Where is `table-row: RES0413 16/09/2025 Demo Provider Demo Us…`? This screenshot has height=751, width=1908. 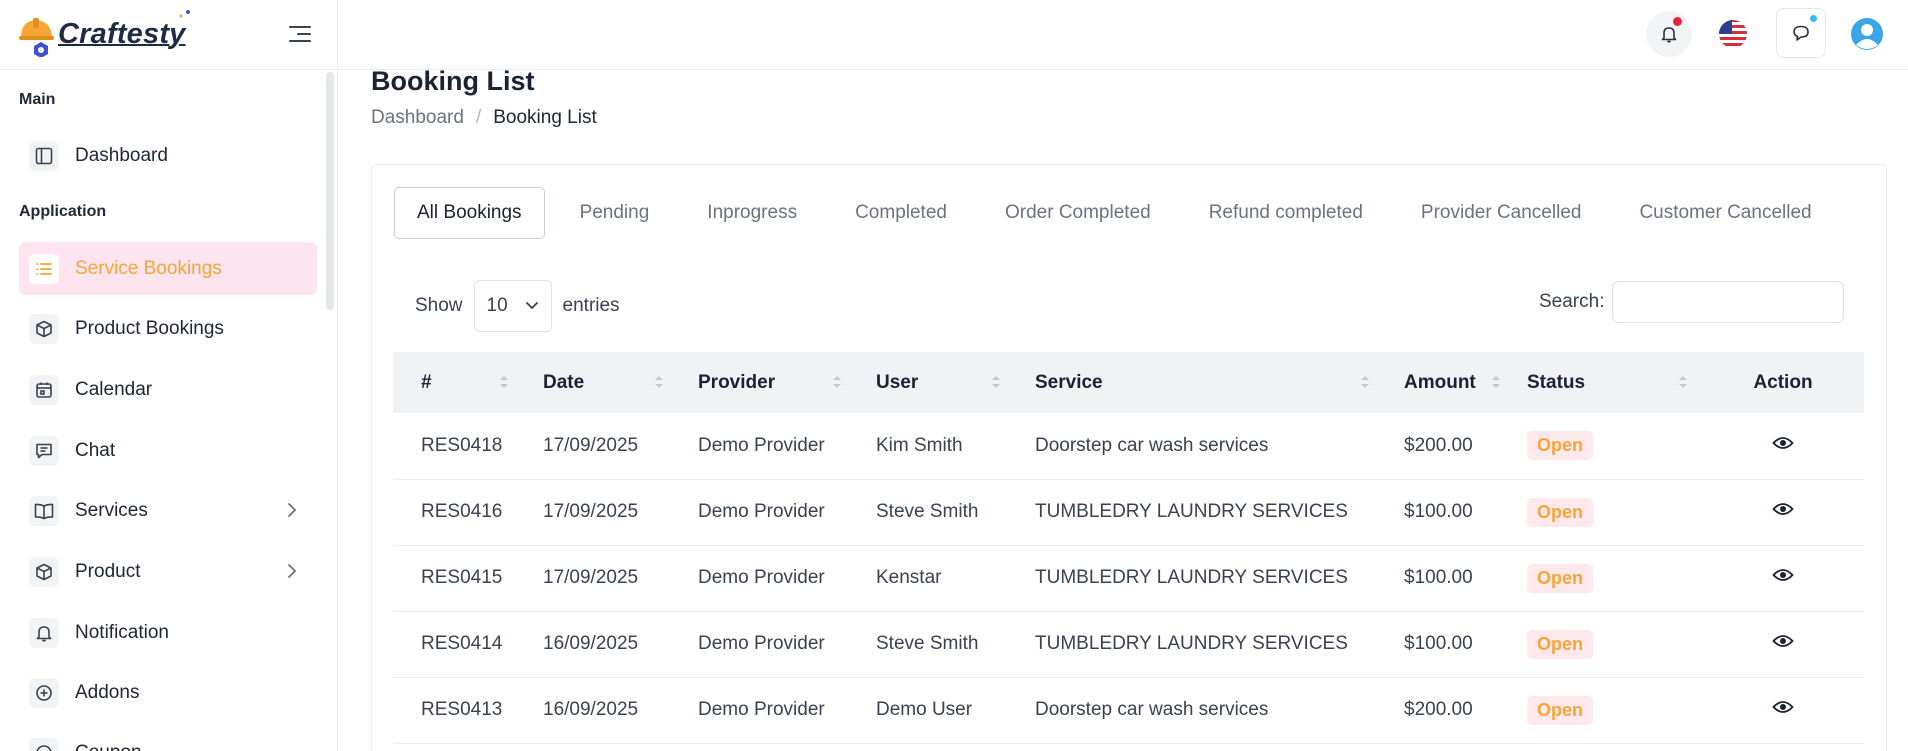 table-row: RES0413 16/09/2025 Demo Provider Demo Us… is located at coordinates (1128, 710).